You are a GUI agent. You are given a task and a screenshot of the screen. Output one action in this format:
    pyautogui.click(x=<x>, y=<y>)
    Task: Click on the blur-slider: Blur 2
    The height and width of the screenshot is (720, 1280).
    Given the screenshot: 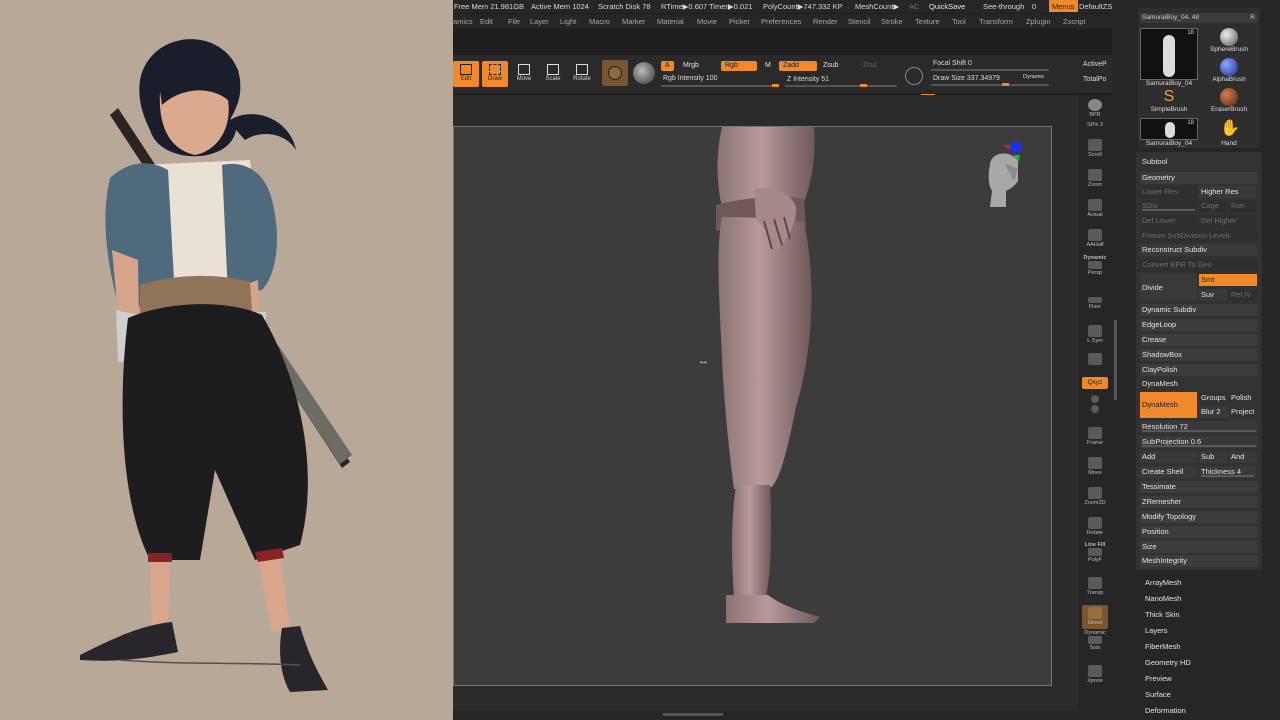 What is the action you would take?
    pyautogui.click(x=1214, y=412)
    